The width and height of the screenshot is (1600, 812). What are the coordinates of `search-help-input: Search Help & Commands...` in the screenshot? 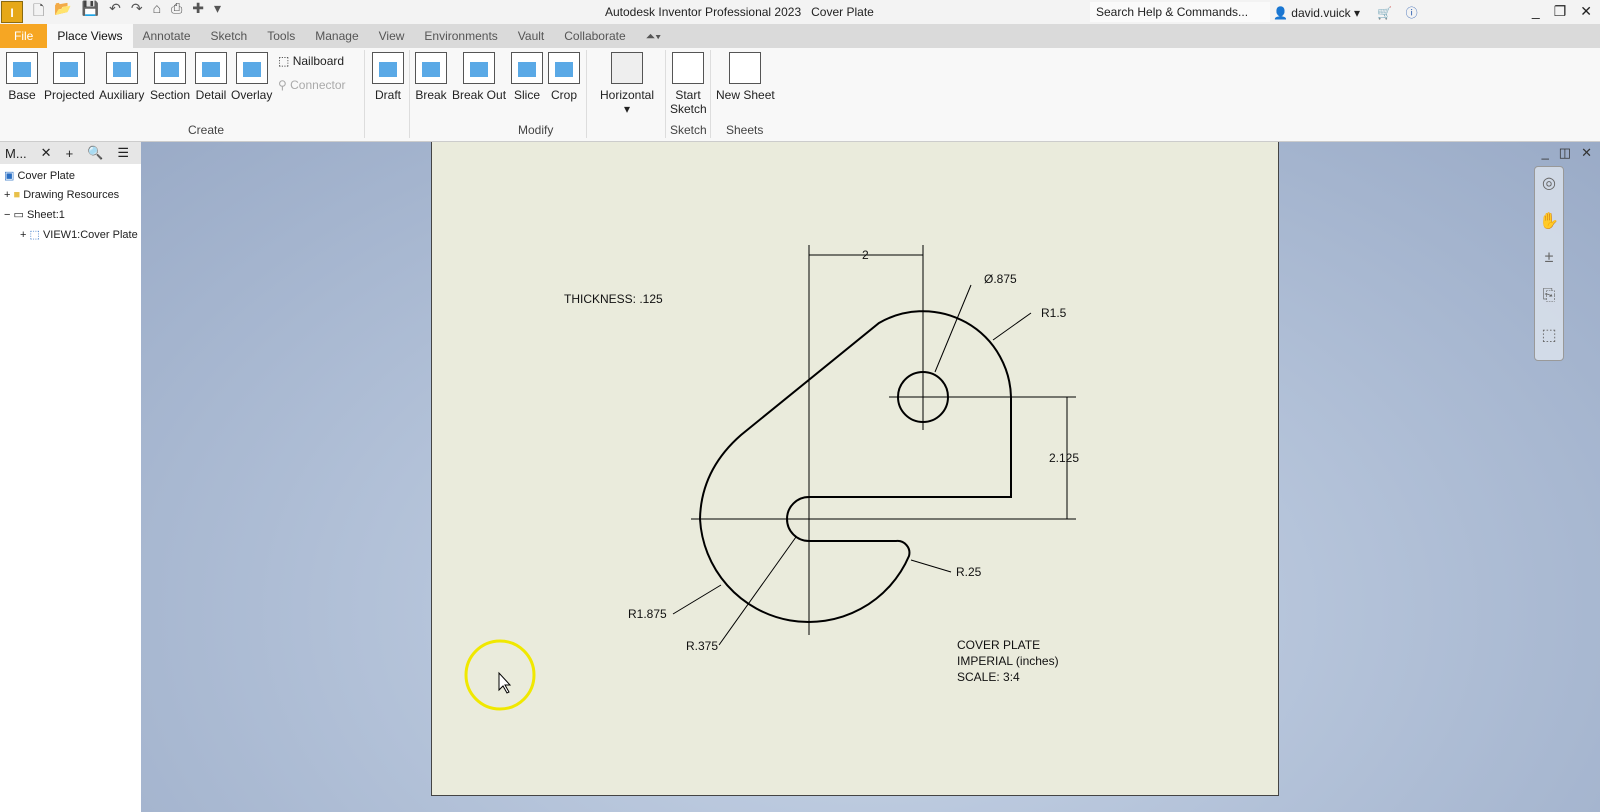 It's located at (1180, 12).